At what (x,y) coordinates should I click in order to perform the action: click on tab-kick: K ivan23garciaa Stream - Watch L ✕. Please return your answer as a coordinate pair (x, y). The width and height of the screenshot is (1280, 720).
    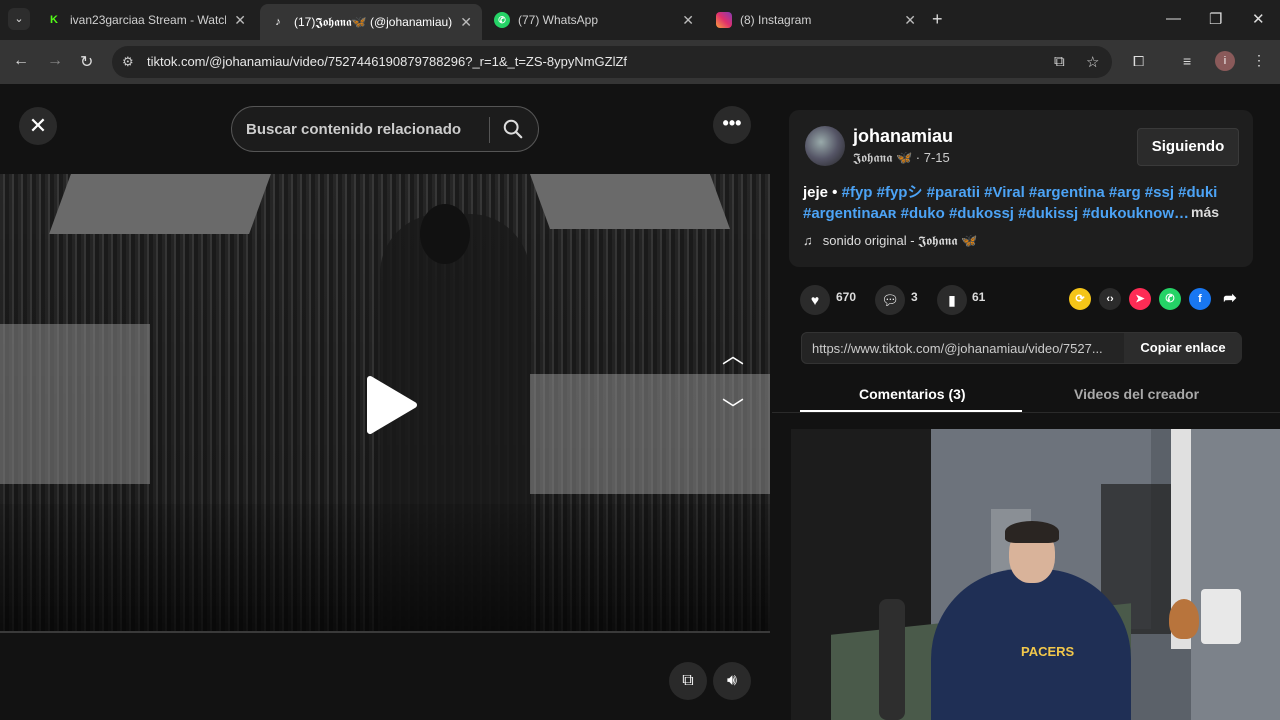
    Looking at the image, I should click on (146, 20).